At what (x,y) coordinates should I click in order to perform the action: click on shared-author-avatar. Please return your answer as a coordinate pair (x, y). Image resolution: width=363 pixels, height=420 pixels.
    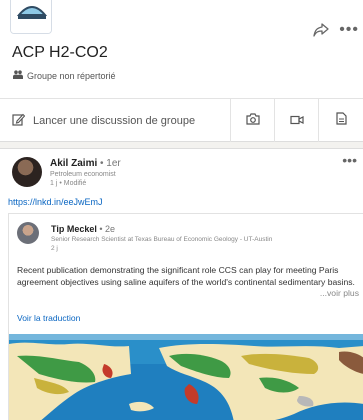
    Looking at the image, I should click on (28, 233).